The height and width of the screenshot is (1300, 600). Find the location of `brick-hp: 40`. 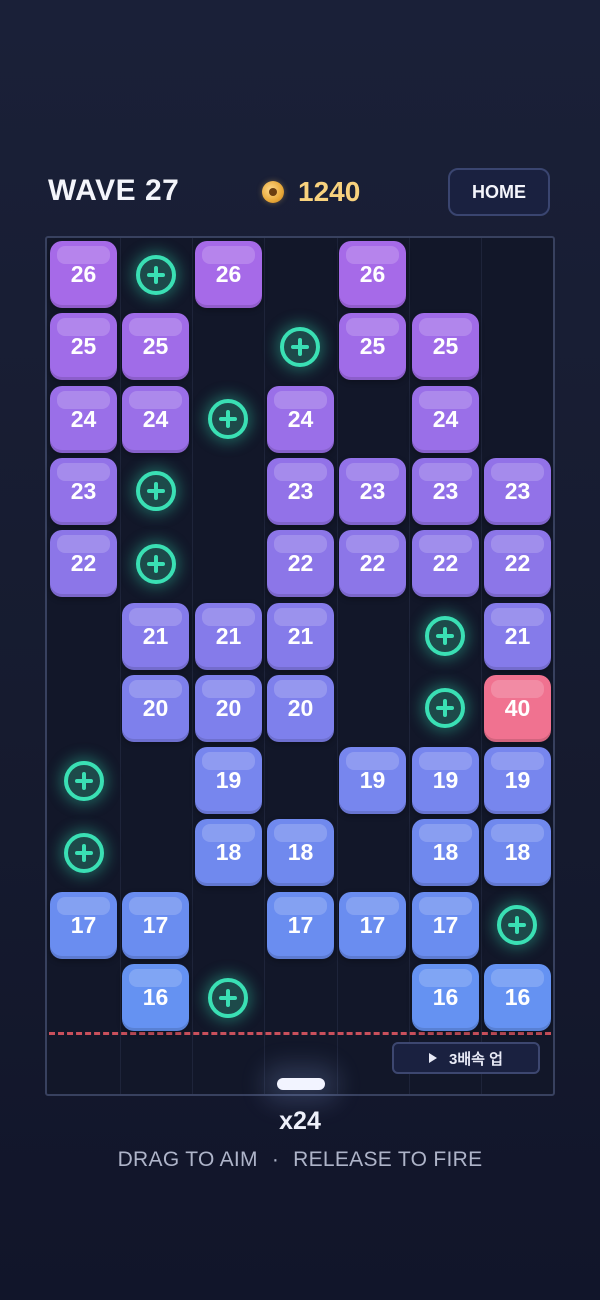

brick-hp: 40 is located at coordinates (517, 708).